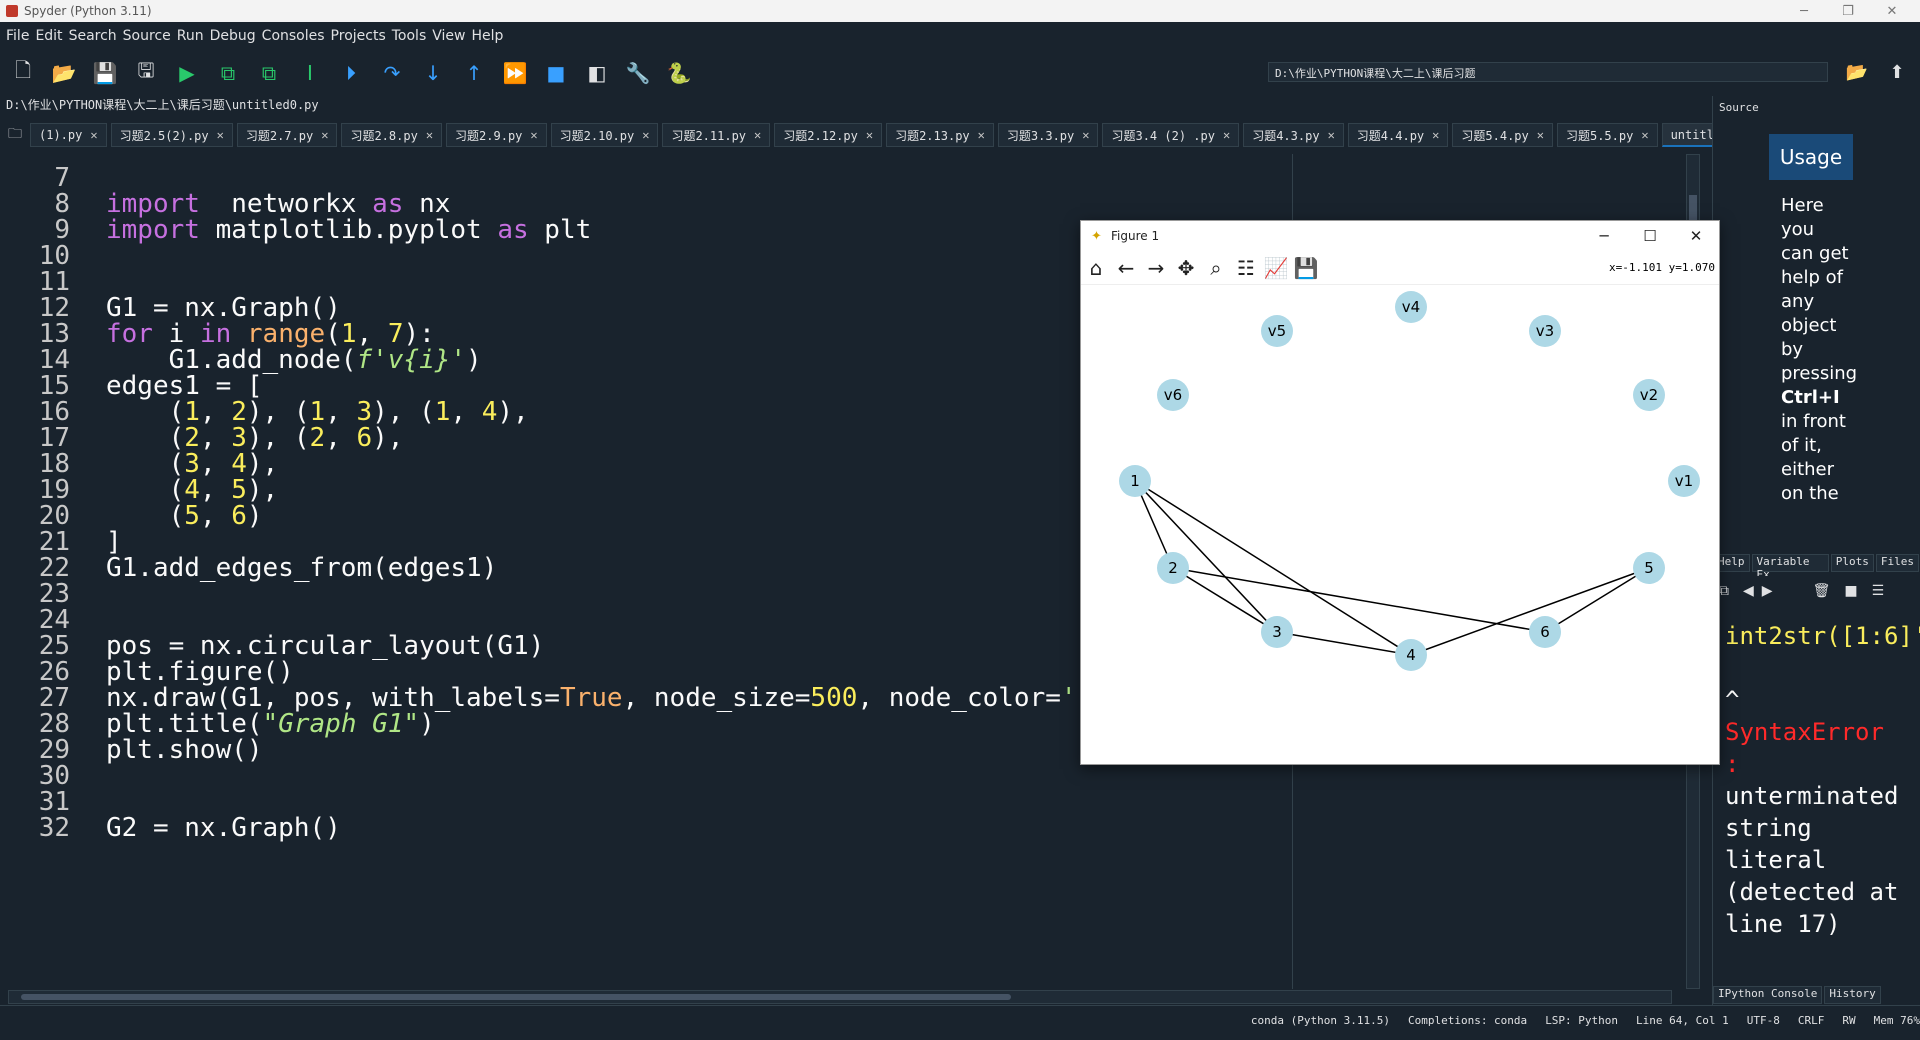 The width and height of the screenshot is (1920, 1040). I want to click on editor-tab: 习题3.4 (2) .py ✕, so click(1171, 135).